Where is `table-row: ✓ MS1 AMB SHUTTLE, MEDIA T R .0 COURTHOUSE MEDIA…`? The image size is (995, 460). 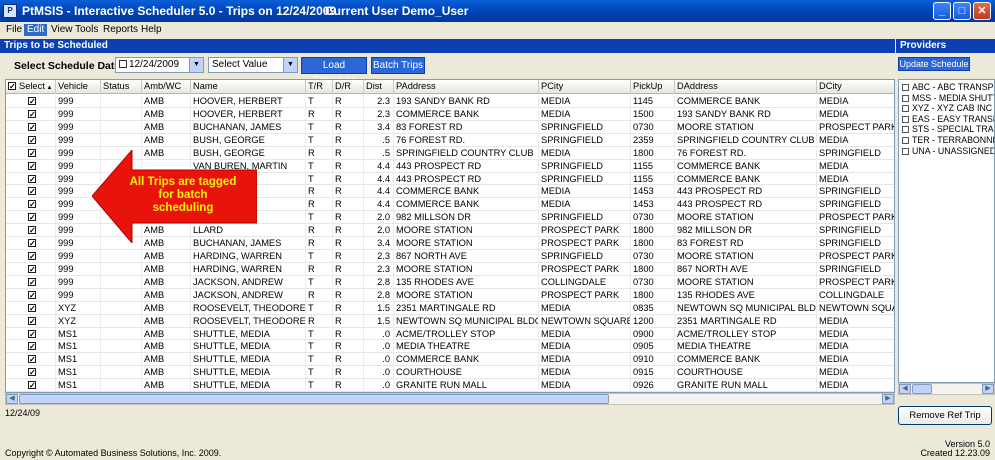
table-row: ✓ MS1 AMB SHUTTLE, MEDIA T R .0 COURTHOUSE MEDIA… is located at coordinates (450, 373).